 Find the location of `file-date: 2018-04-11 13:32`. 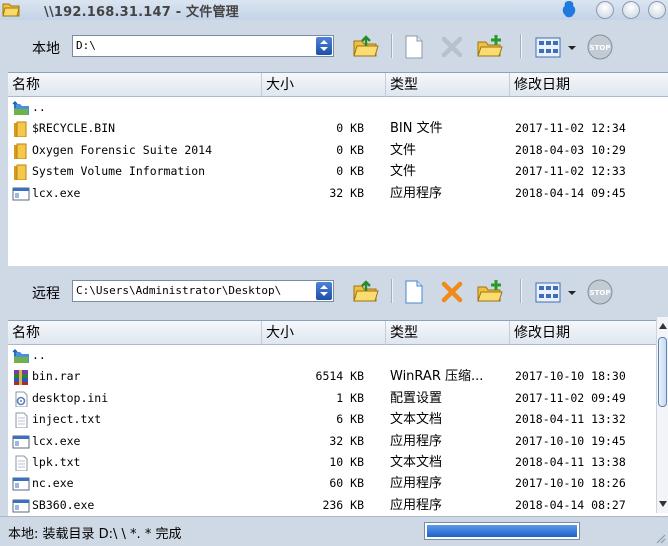

file-date: 2018-04-11 13:32 is located at coordinates (570, 419).